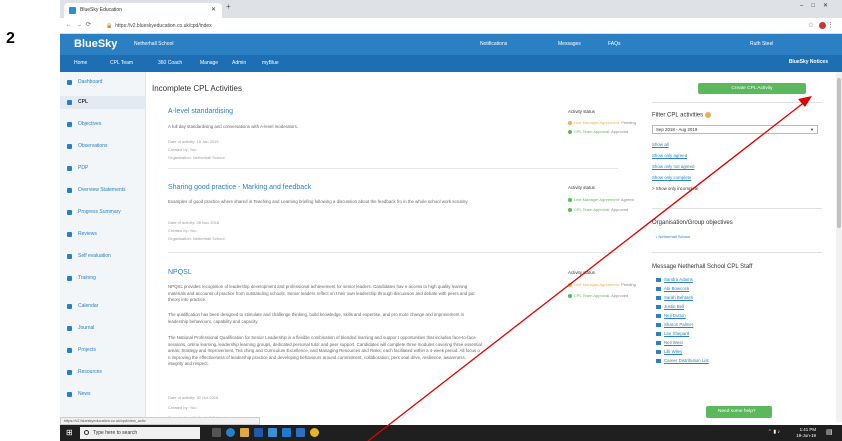 This screenshot has width=842, height=441. Describe the element at coordinates (103, 190) in the screenshot. I see `sidebar-item-overview-statements: Overview Statements` at that location.